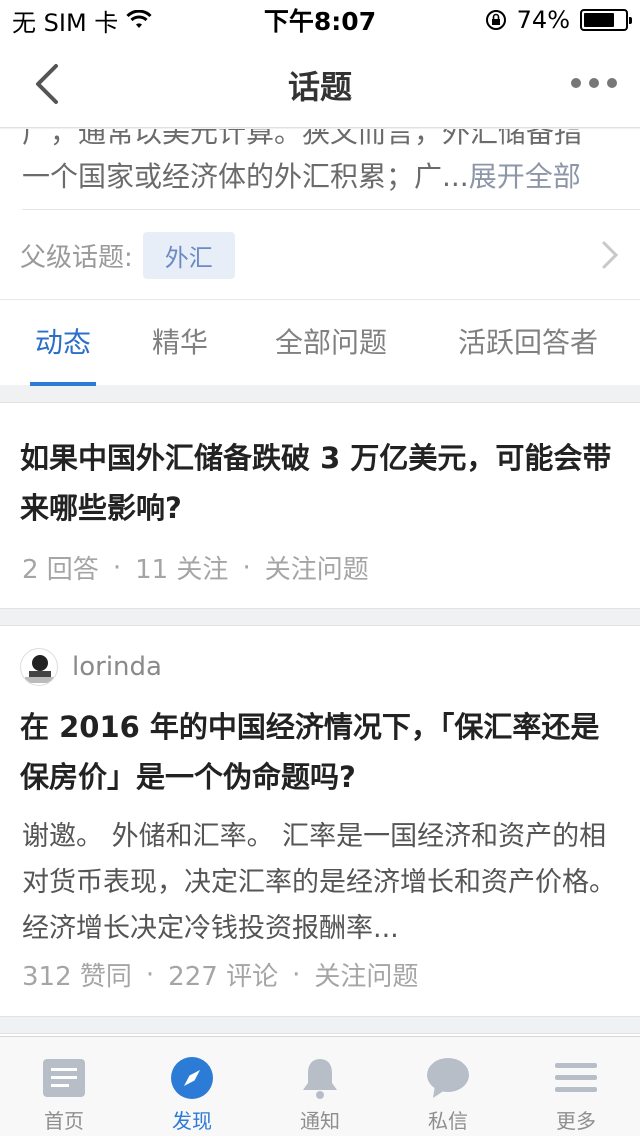  I want to click on tabbar-item-discover: 发现, so click(192, 1086).